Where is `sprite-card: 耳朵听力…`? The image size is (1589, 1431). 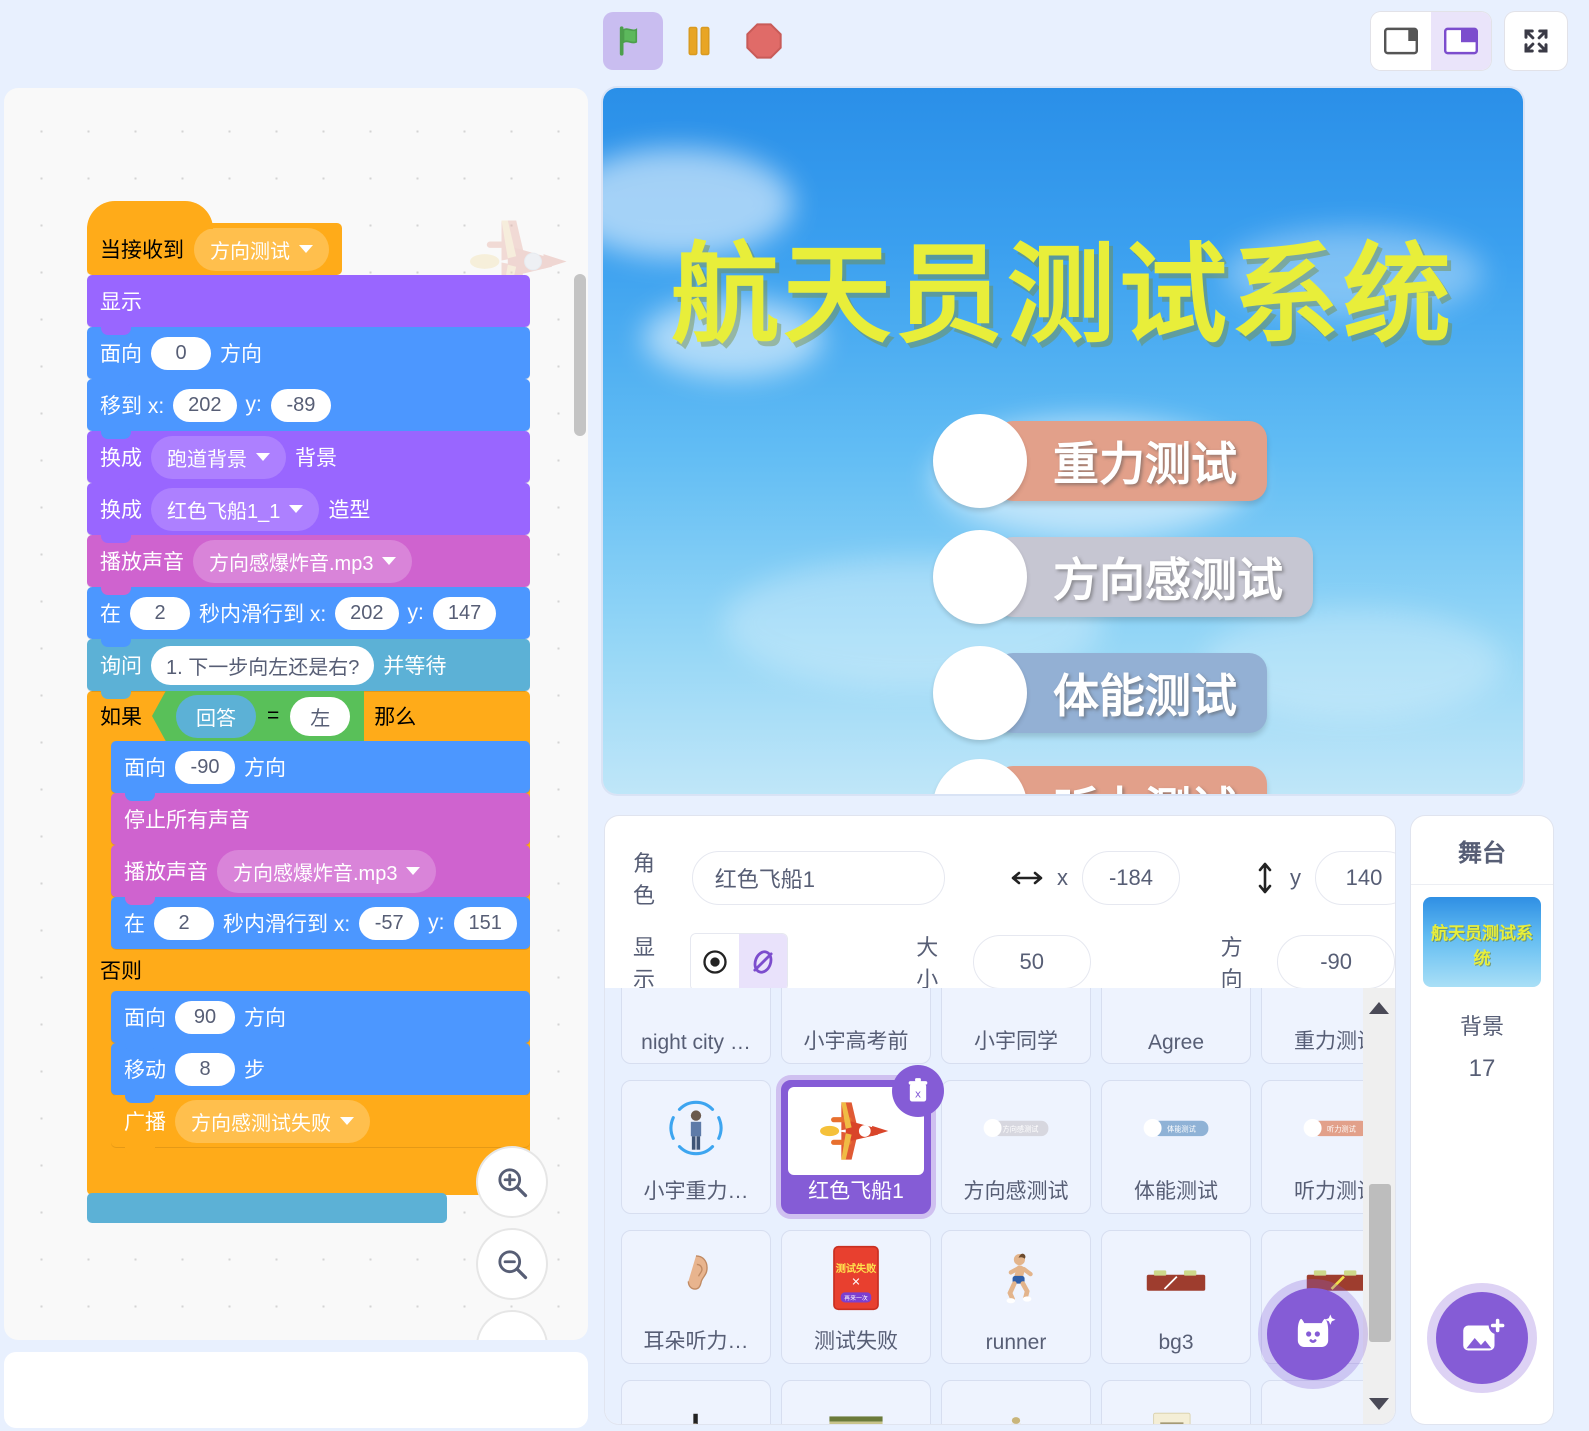 sprite-card: 耳朵听力… is located at coordinates (696, 1297).